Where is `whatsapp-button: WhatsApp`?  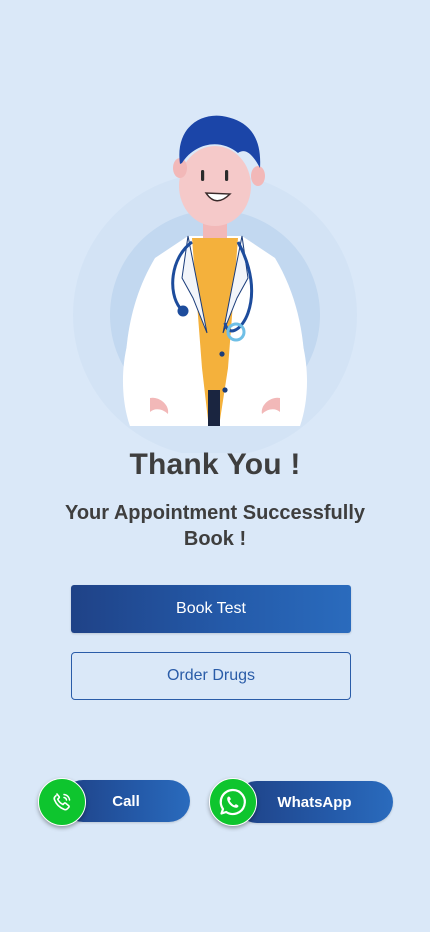 whatsapp-button: WhatsApp is located at coordinates (314, 802).